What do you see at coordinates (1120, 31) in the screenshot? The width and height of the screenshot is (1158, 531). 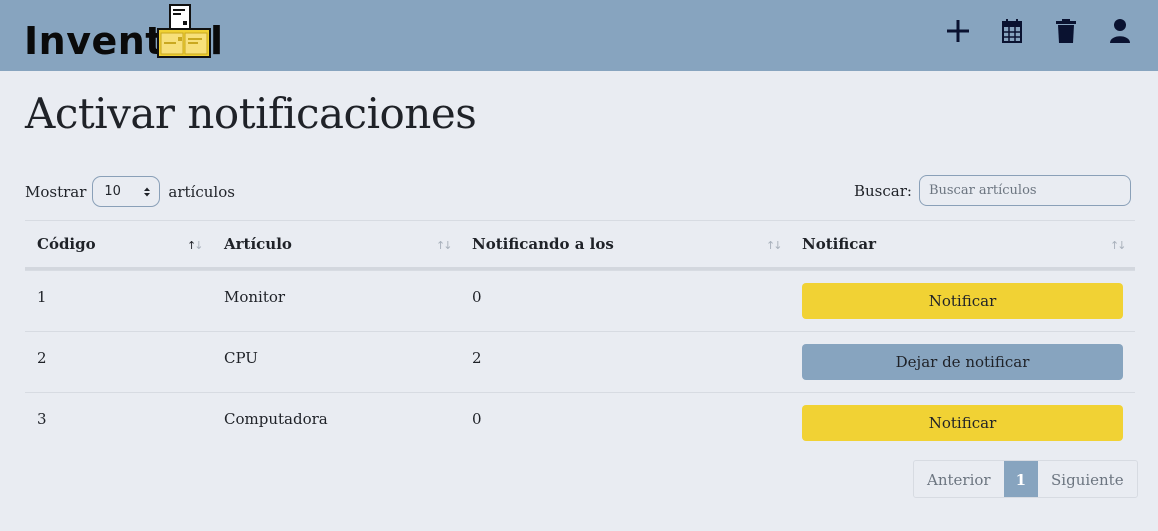 I see `user-icon` at bounding box center [1120, 31].